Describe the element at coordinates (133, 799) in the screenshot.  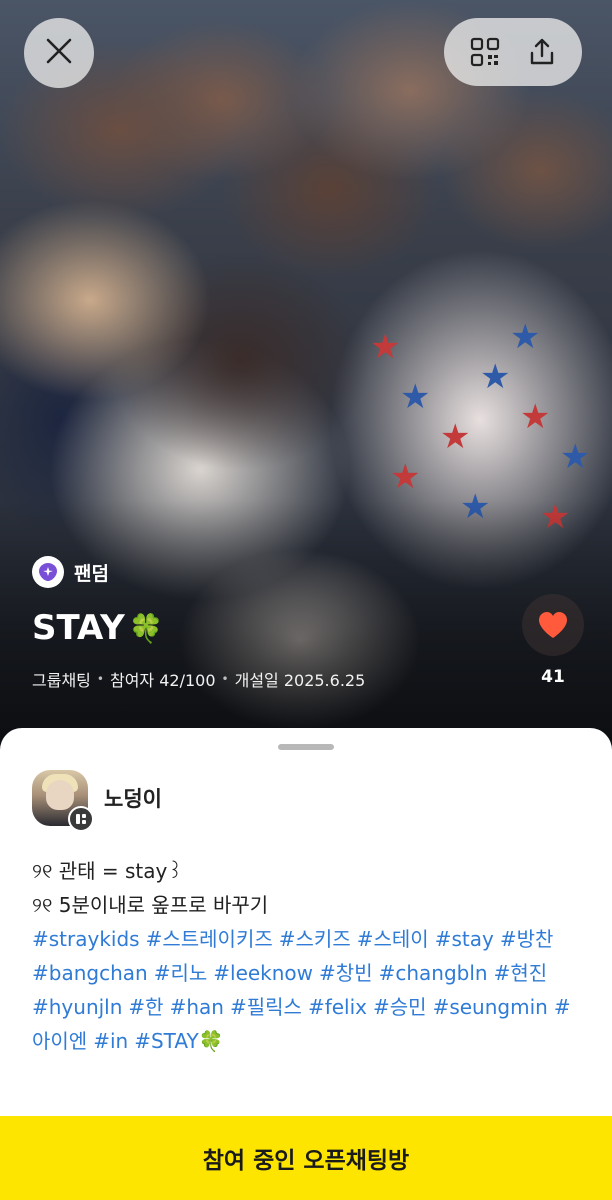
I see `host-name: 노덩이` at that location.